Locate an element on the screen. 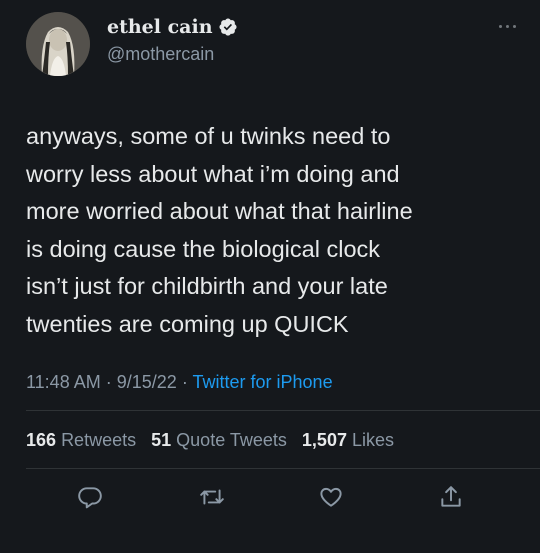  likes-count: 1,507 is located at coordinates (324, 440).